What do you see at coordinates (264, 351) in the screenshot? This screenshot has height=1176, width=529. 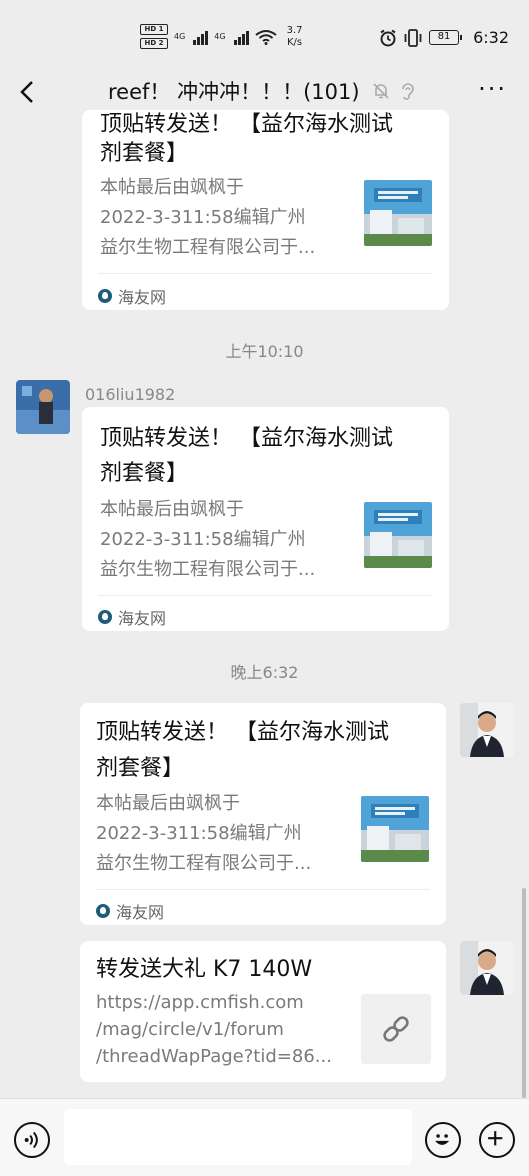 I see `timestamp: 上午10:10` at bounding box center [264, 351].